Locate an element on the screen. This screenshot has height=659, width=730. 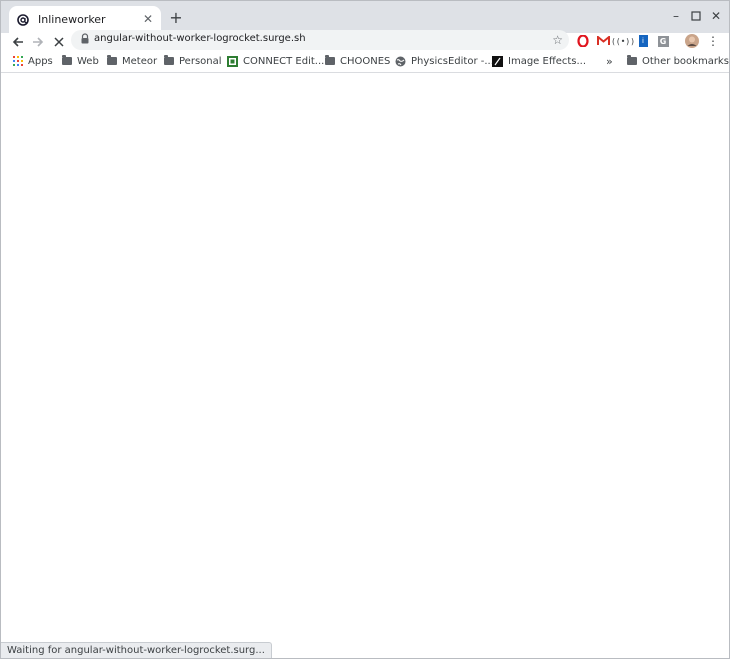
bookmark-label: Personal is located at coordinates (200, 61).